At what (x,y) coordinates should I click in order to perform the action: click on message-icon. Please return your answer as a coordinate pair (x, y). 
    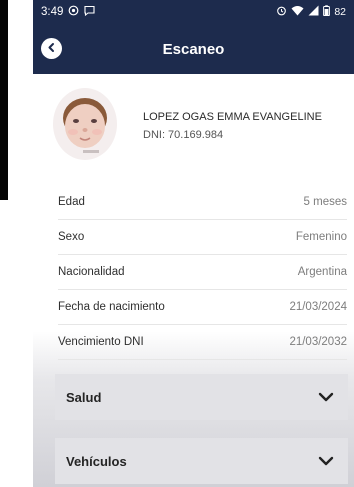
    Looking at the image, I should click on (89, 12).